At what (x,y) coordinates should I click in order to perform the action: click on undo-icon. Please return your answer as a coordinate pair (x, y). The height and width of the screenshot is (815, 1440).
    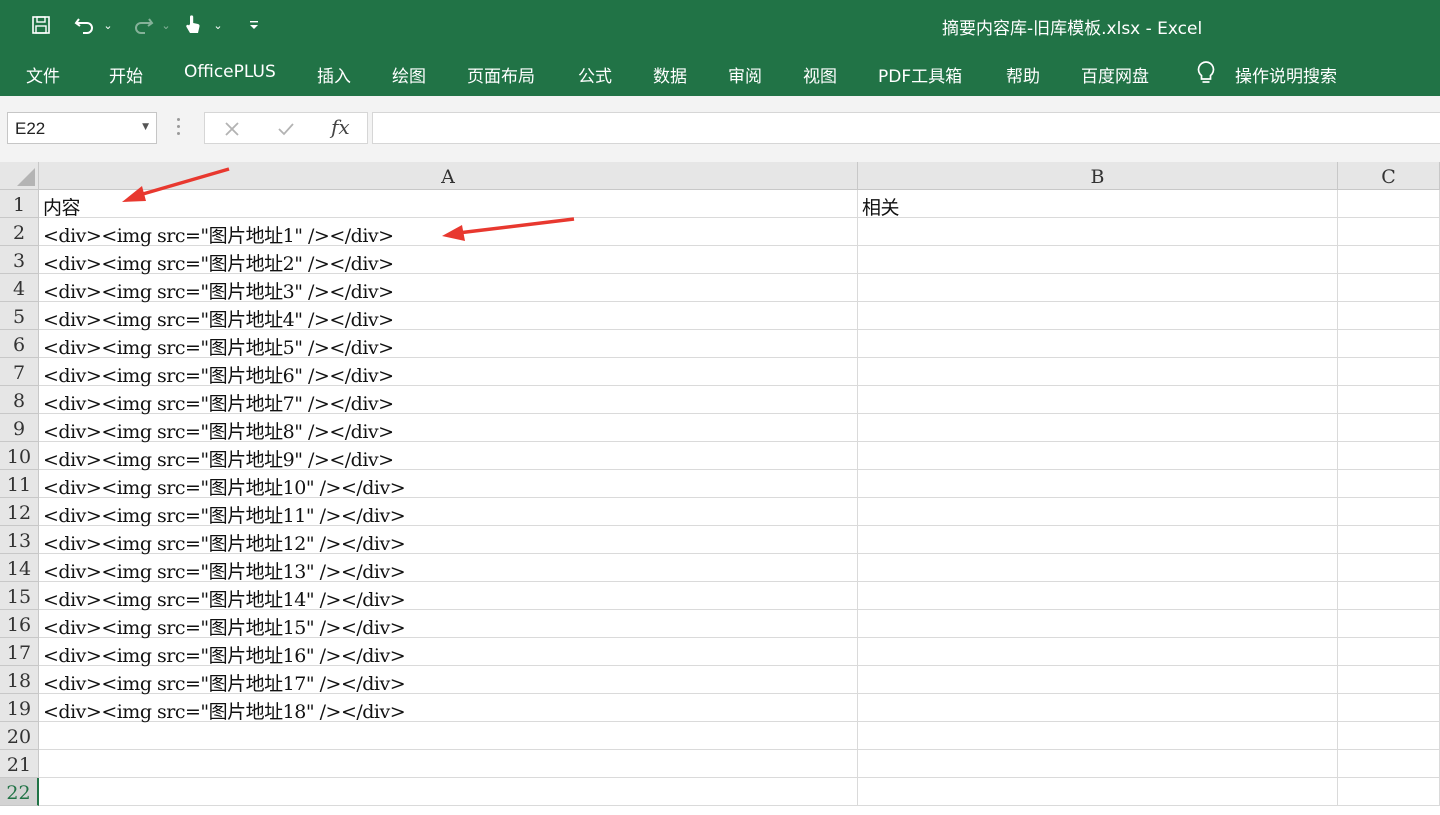
    Looking at the image, I should click on (85, 25).